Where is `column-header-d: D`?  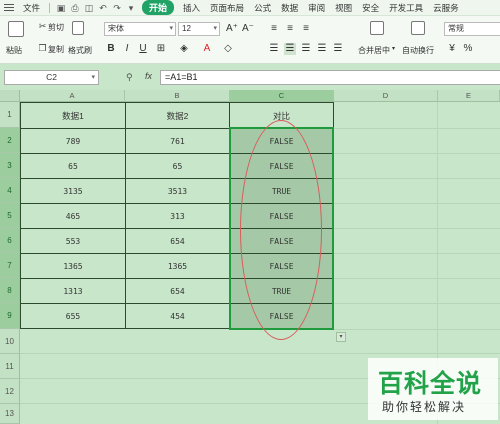 column-header-d: D is located at coordinates (386, 96).